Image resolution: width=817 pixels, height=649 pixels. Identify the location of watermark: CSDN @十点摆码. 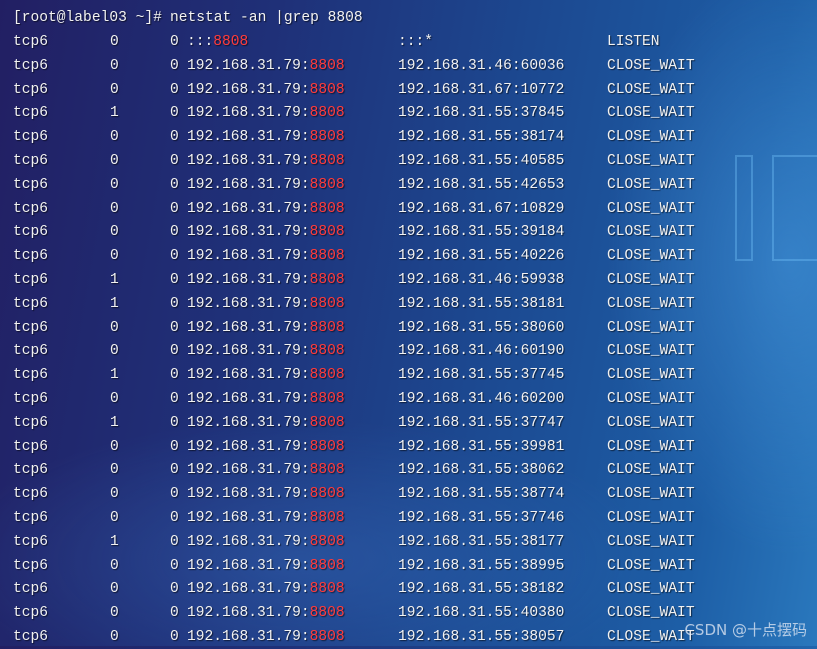
(745, 630).